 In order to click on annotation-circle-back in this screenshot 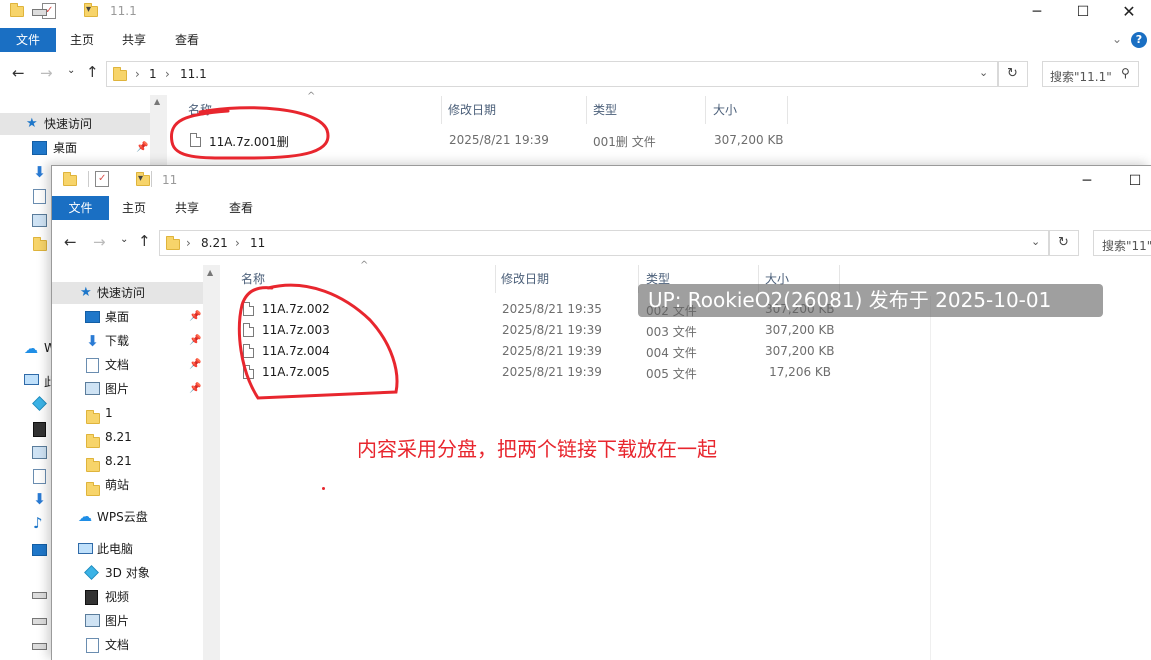, I will do `click(249, 133)`.